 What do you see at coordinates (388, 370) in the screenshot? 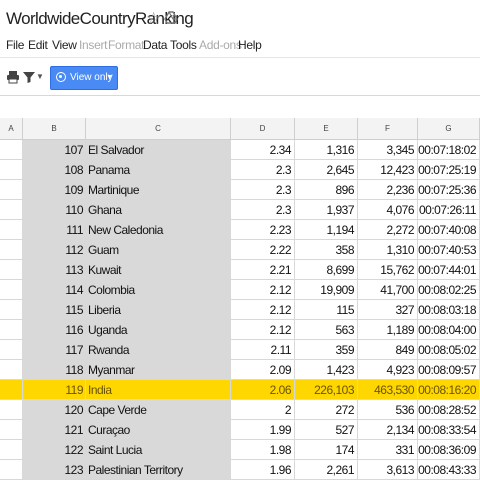
I see `cell-f: 4,923` at bounding box center [388, 370].